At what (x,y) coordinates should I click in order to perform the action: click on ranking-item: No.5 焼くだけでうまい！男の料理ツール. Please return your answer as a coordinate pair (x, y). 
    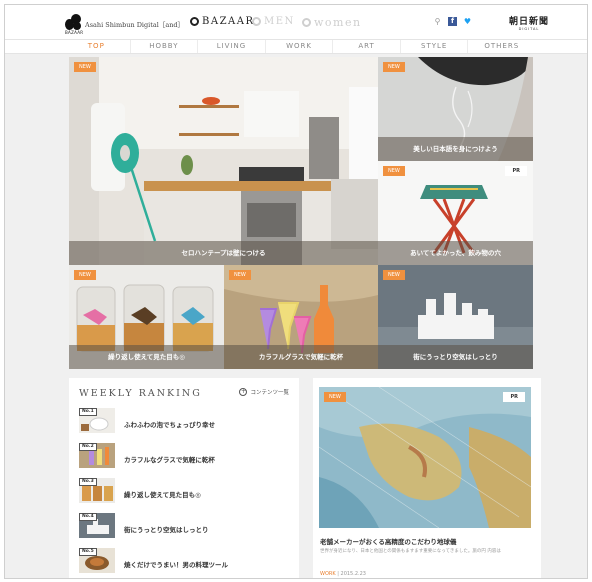
    Looking at the image, I should click on (186, 563).